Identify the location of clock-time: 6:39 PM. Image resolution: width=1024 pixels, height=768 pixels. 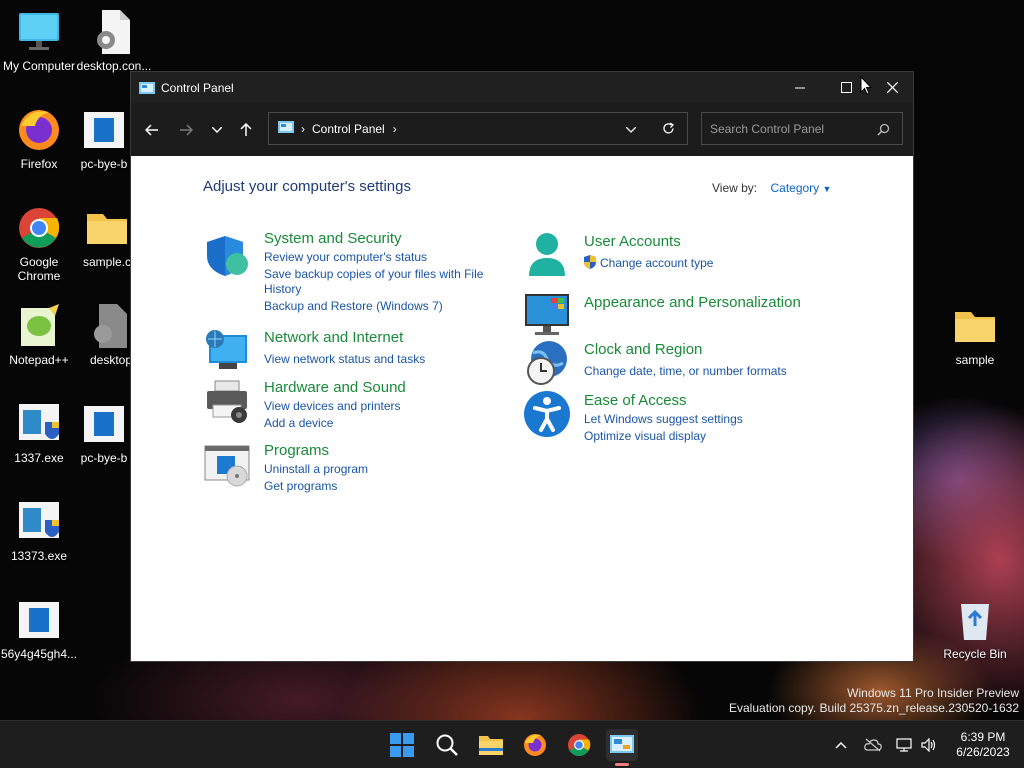
(983, 737).